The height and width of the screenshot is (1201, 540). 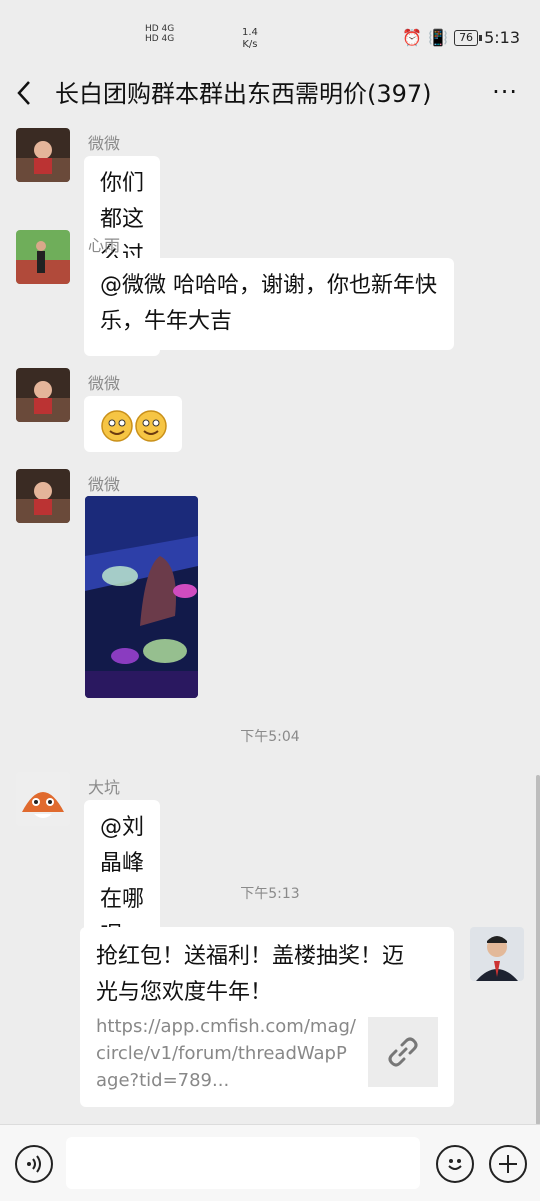 I want to click on back-icon, so click(x=29, y=94).